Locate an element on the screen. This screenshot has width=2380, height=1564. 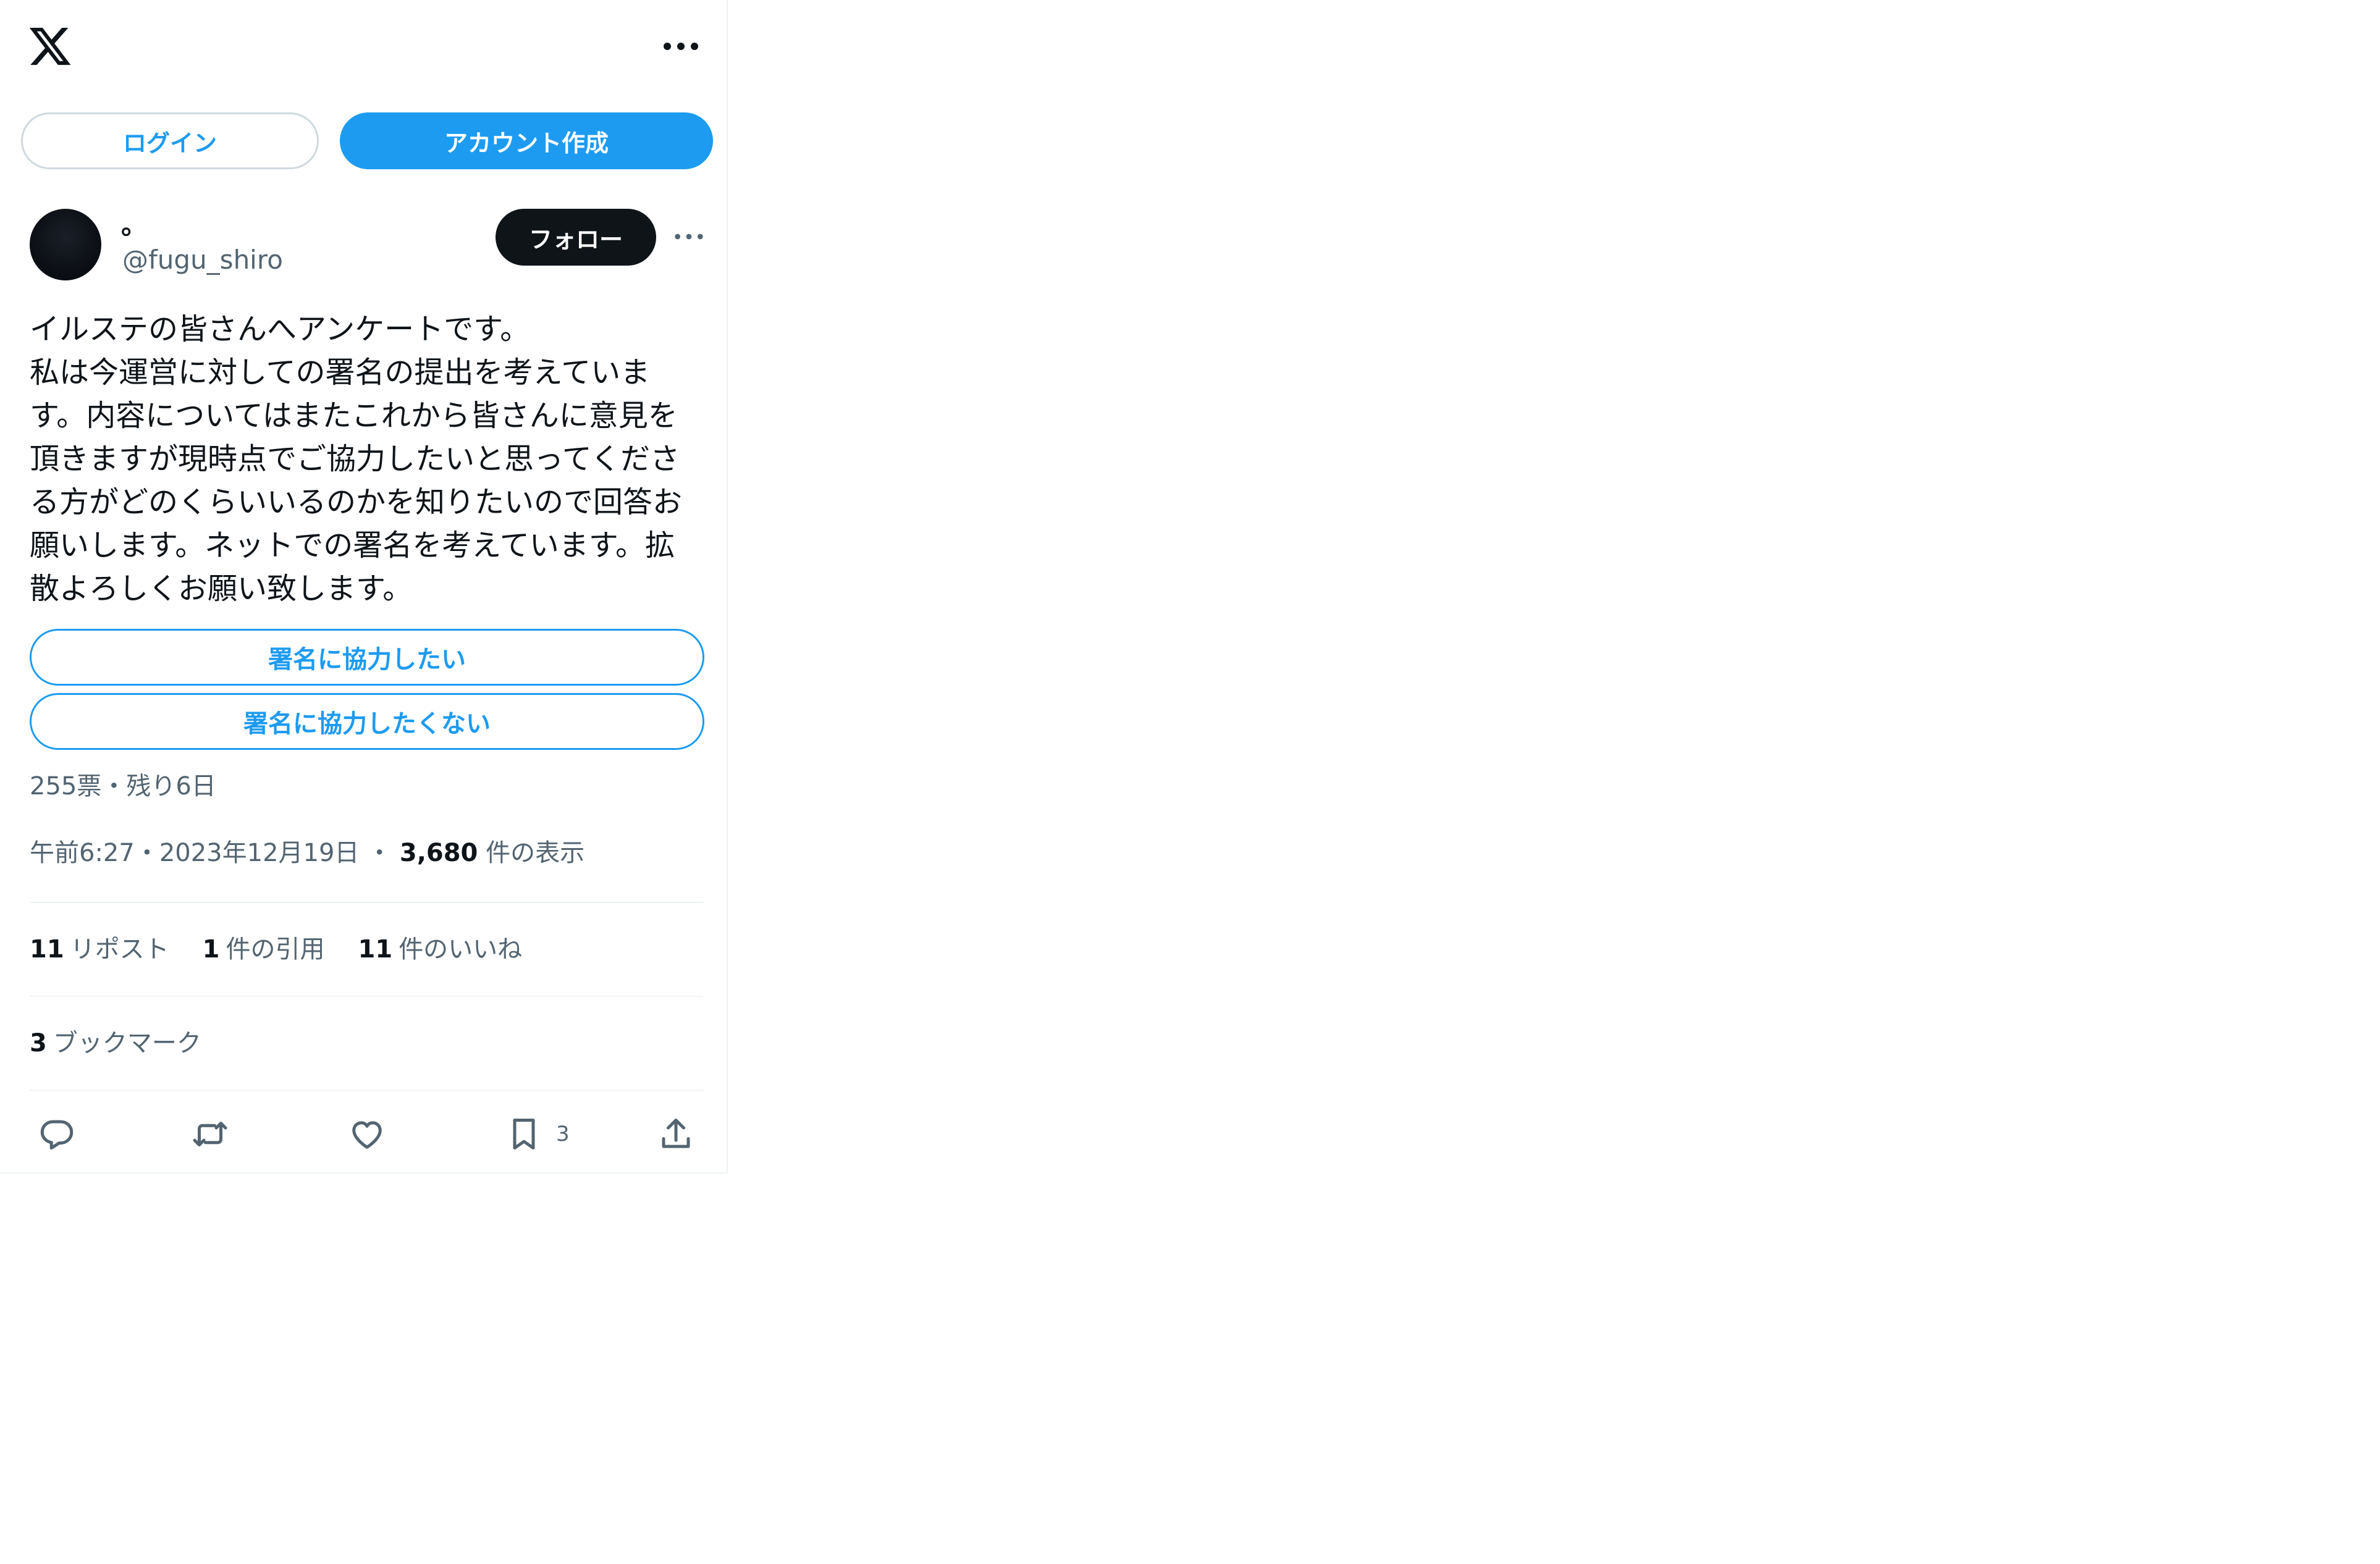
reply-icon is located at coordinates (57, 1135).